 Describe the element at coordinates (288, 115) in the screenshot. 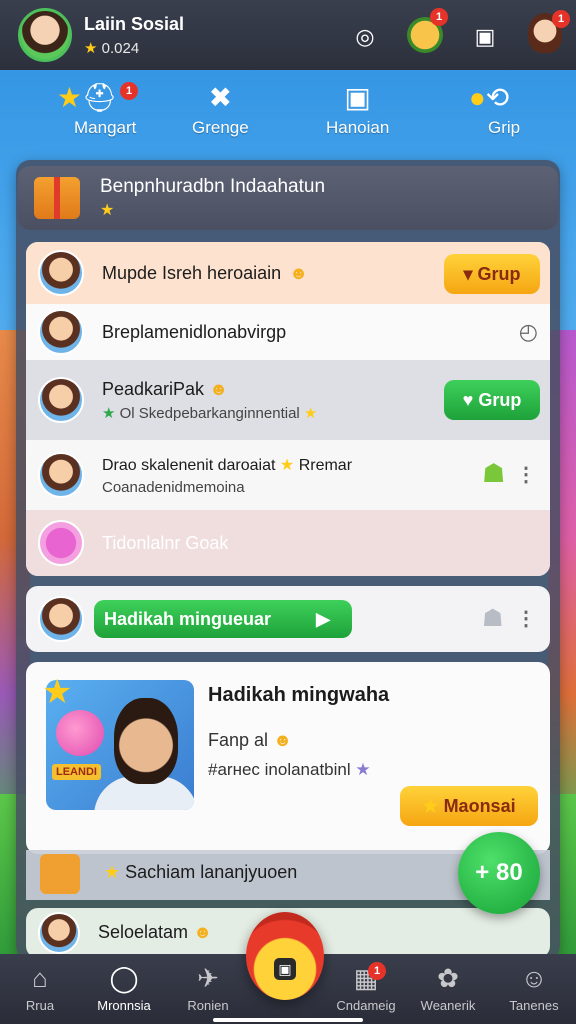

I see `category-row: ★⛑ 1 Mangart ✖ Grenge ▣ Hanoian ●⟲ Grip` at that location.